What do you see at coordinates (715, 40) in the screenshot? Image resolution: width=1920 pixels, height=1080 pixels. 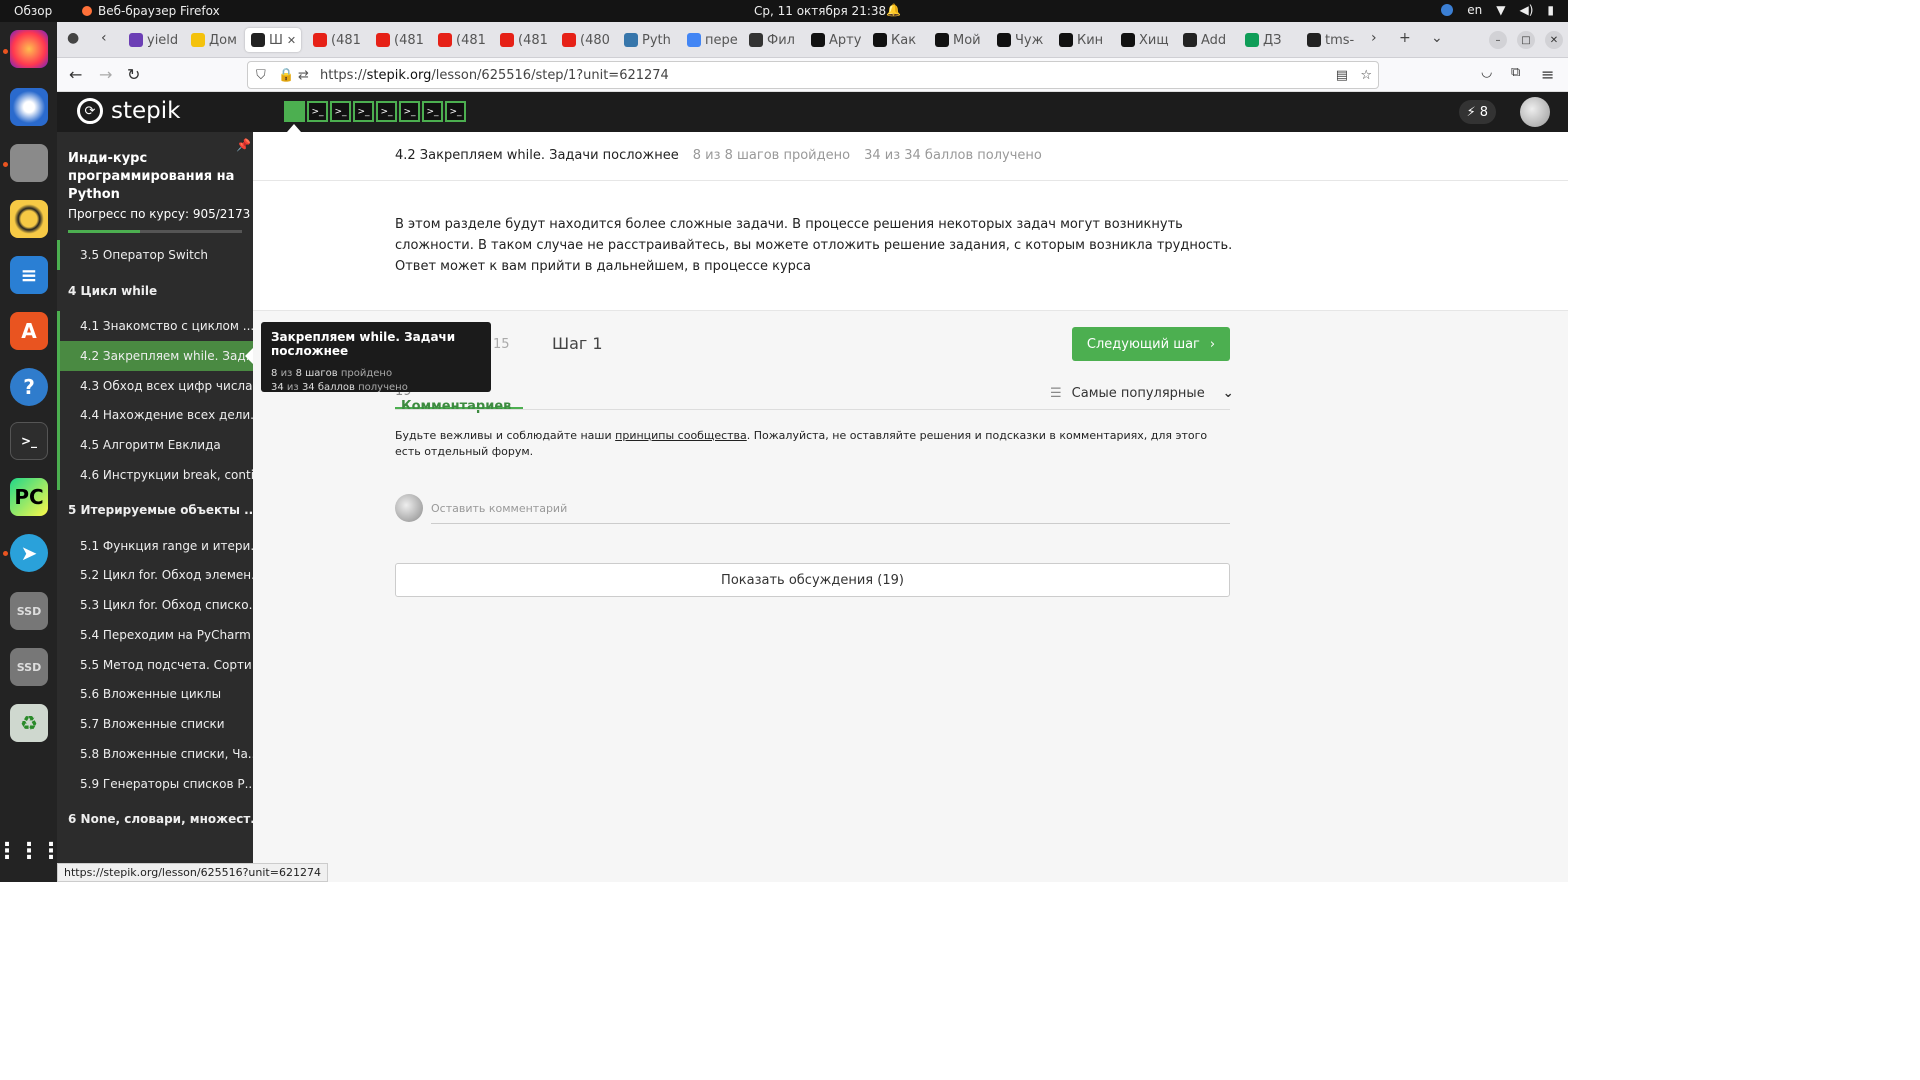 I see `tab: пере` at bounding box center [715, 40].